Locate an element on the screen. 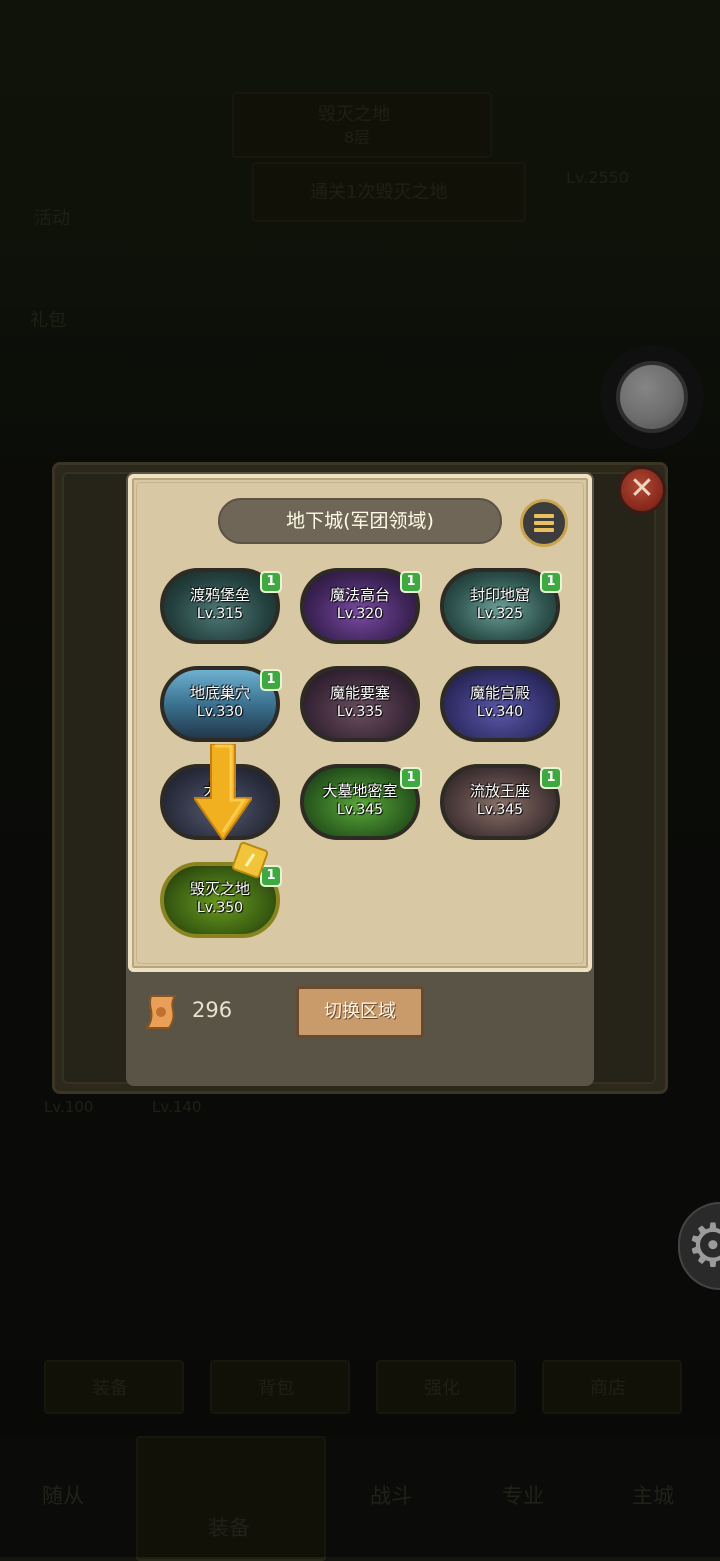  dungeon-fel-palace: 魔能宫殿 Lv.340 is located at coordinates (500, 704).